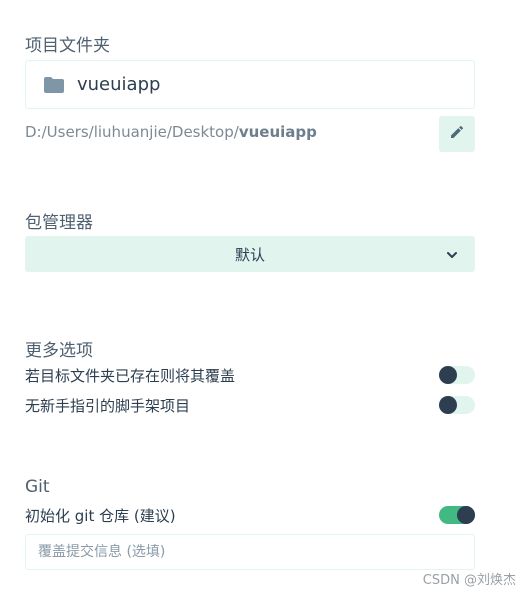 The height and width of the screenshot is (595, 531). I want to click on edit-path-button, so click(457, 134).